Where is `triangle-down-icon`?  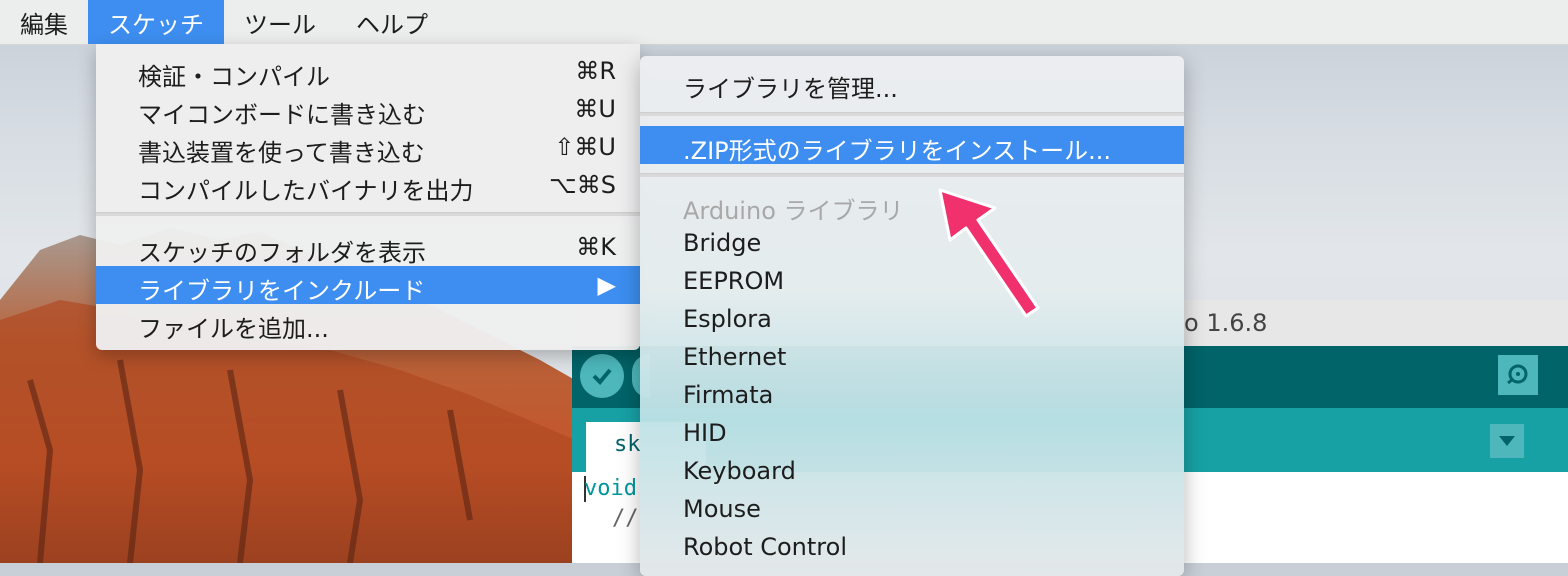
triangle-down-icon is located at coordinates (1507, 441).